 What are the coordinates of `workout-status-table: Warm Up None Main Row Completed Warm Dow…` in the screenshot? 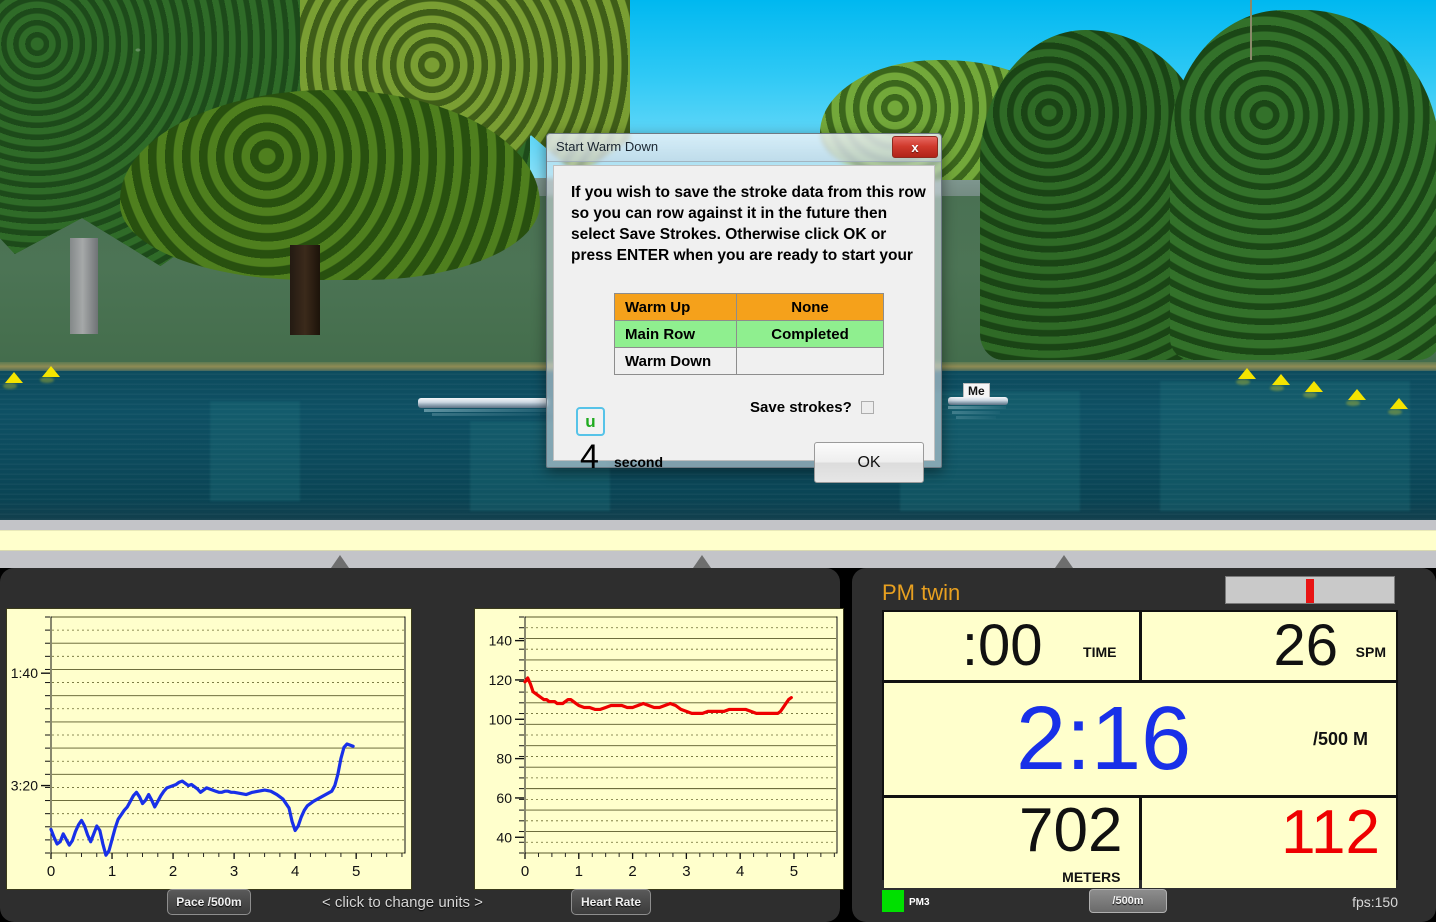 It's located at (749, 334).